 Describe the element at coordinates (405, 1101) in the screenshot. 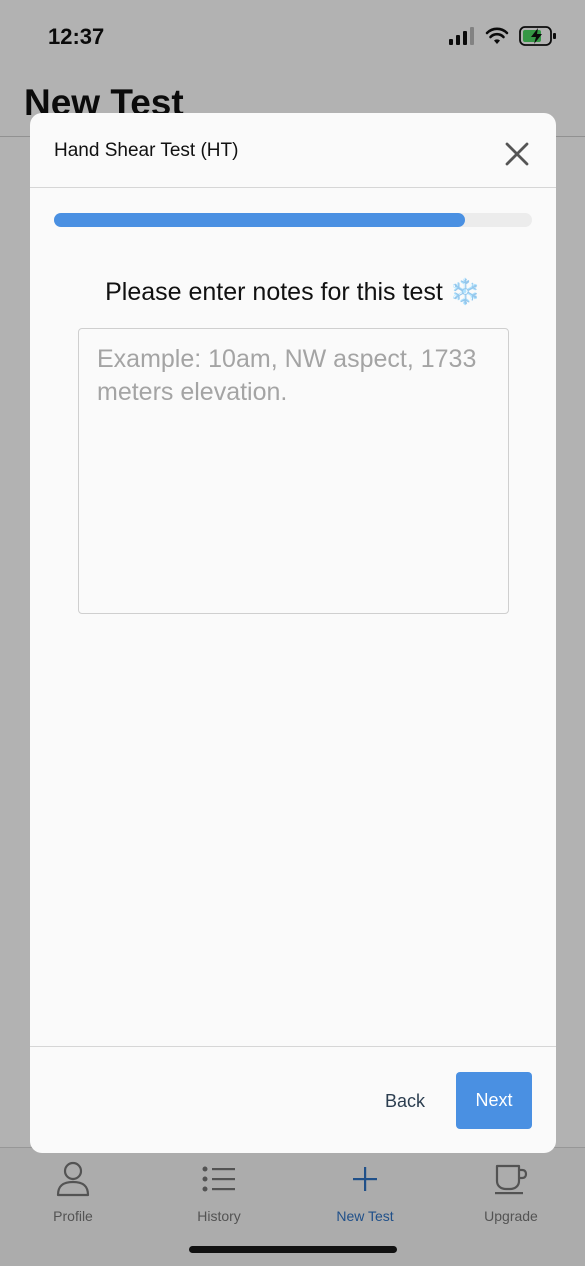

I see `back-button: Back` at that location.